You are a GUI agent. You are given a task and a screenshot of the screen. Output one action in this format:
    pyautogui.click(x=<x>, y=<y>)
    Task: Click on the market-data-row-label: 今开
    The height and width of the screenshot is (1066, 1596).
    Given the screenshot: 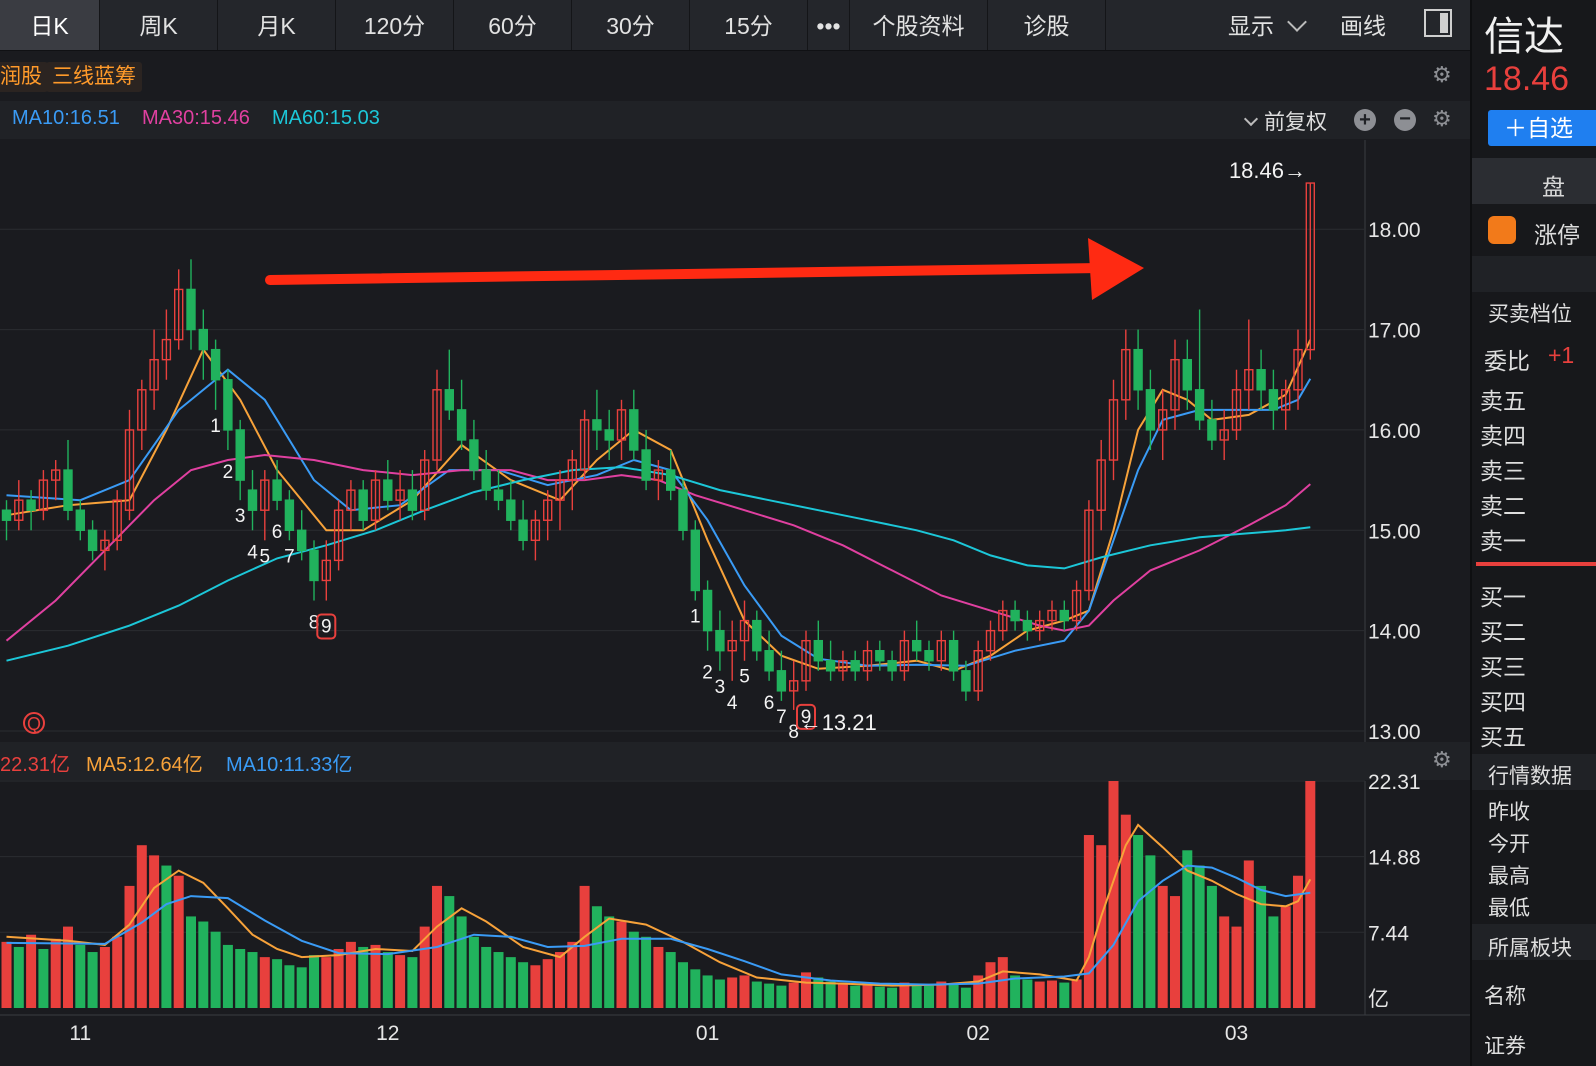 What is the action you would take?
    pyautogui.click(x=1509, y=844)
    